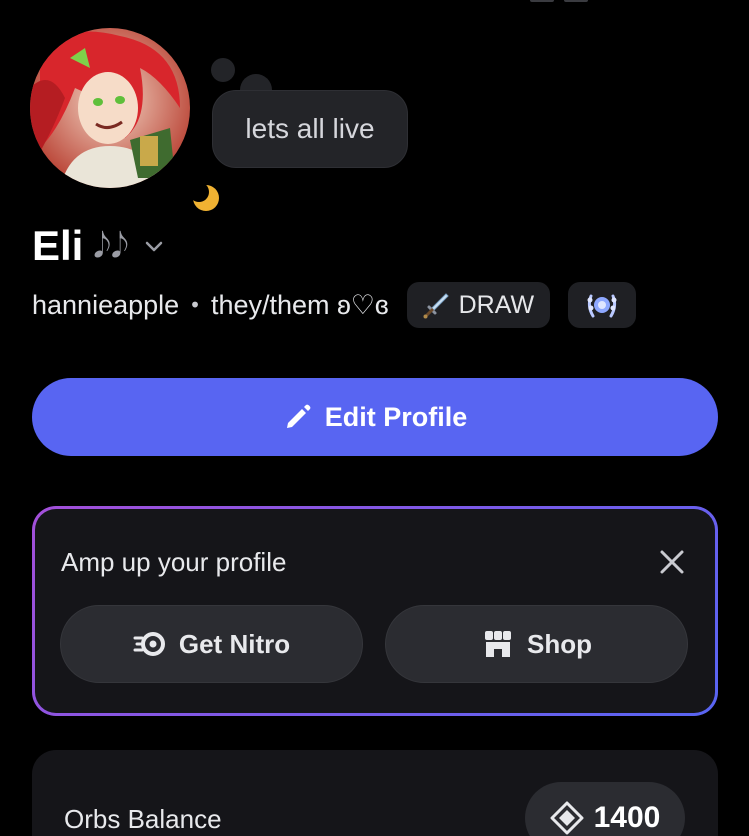 The height and width of the screenshot is (836, 749). What do you see at coordinates (396, 416) in the screenshot?
I see `edit-profile-label: Edit Profile` at bounding box center [396, 416].